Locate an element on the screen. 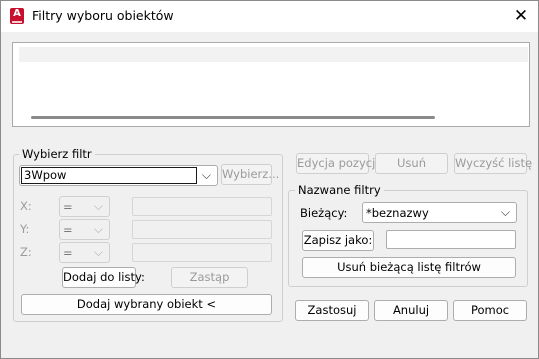  dialog-title: Filtry wyboru obiektów is located at coordinates (103, 15).